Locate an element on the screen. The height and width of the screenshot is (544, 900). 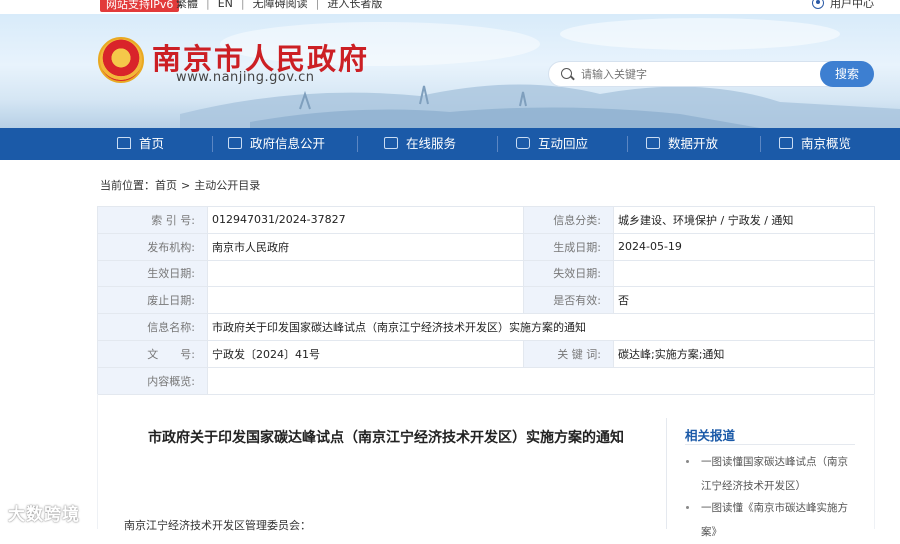
related-item-label: 一图读懂《南京市碳达峰实施方案》 is located at coordinates (774, 520).